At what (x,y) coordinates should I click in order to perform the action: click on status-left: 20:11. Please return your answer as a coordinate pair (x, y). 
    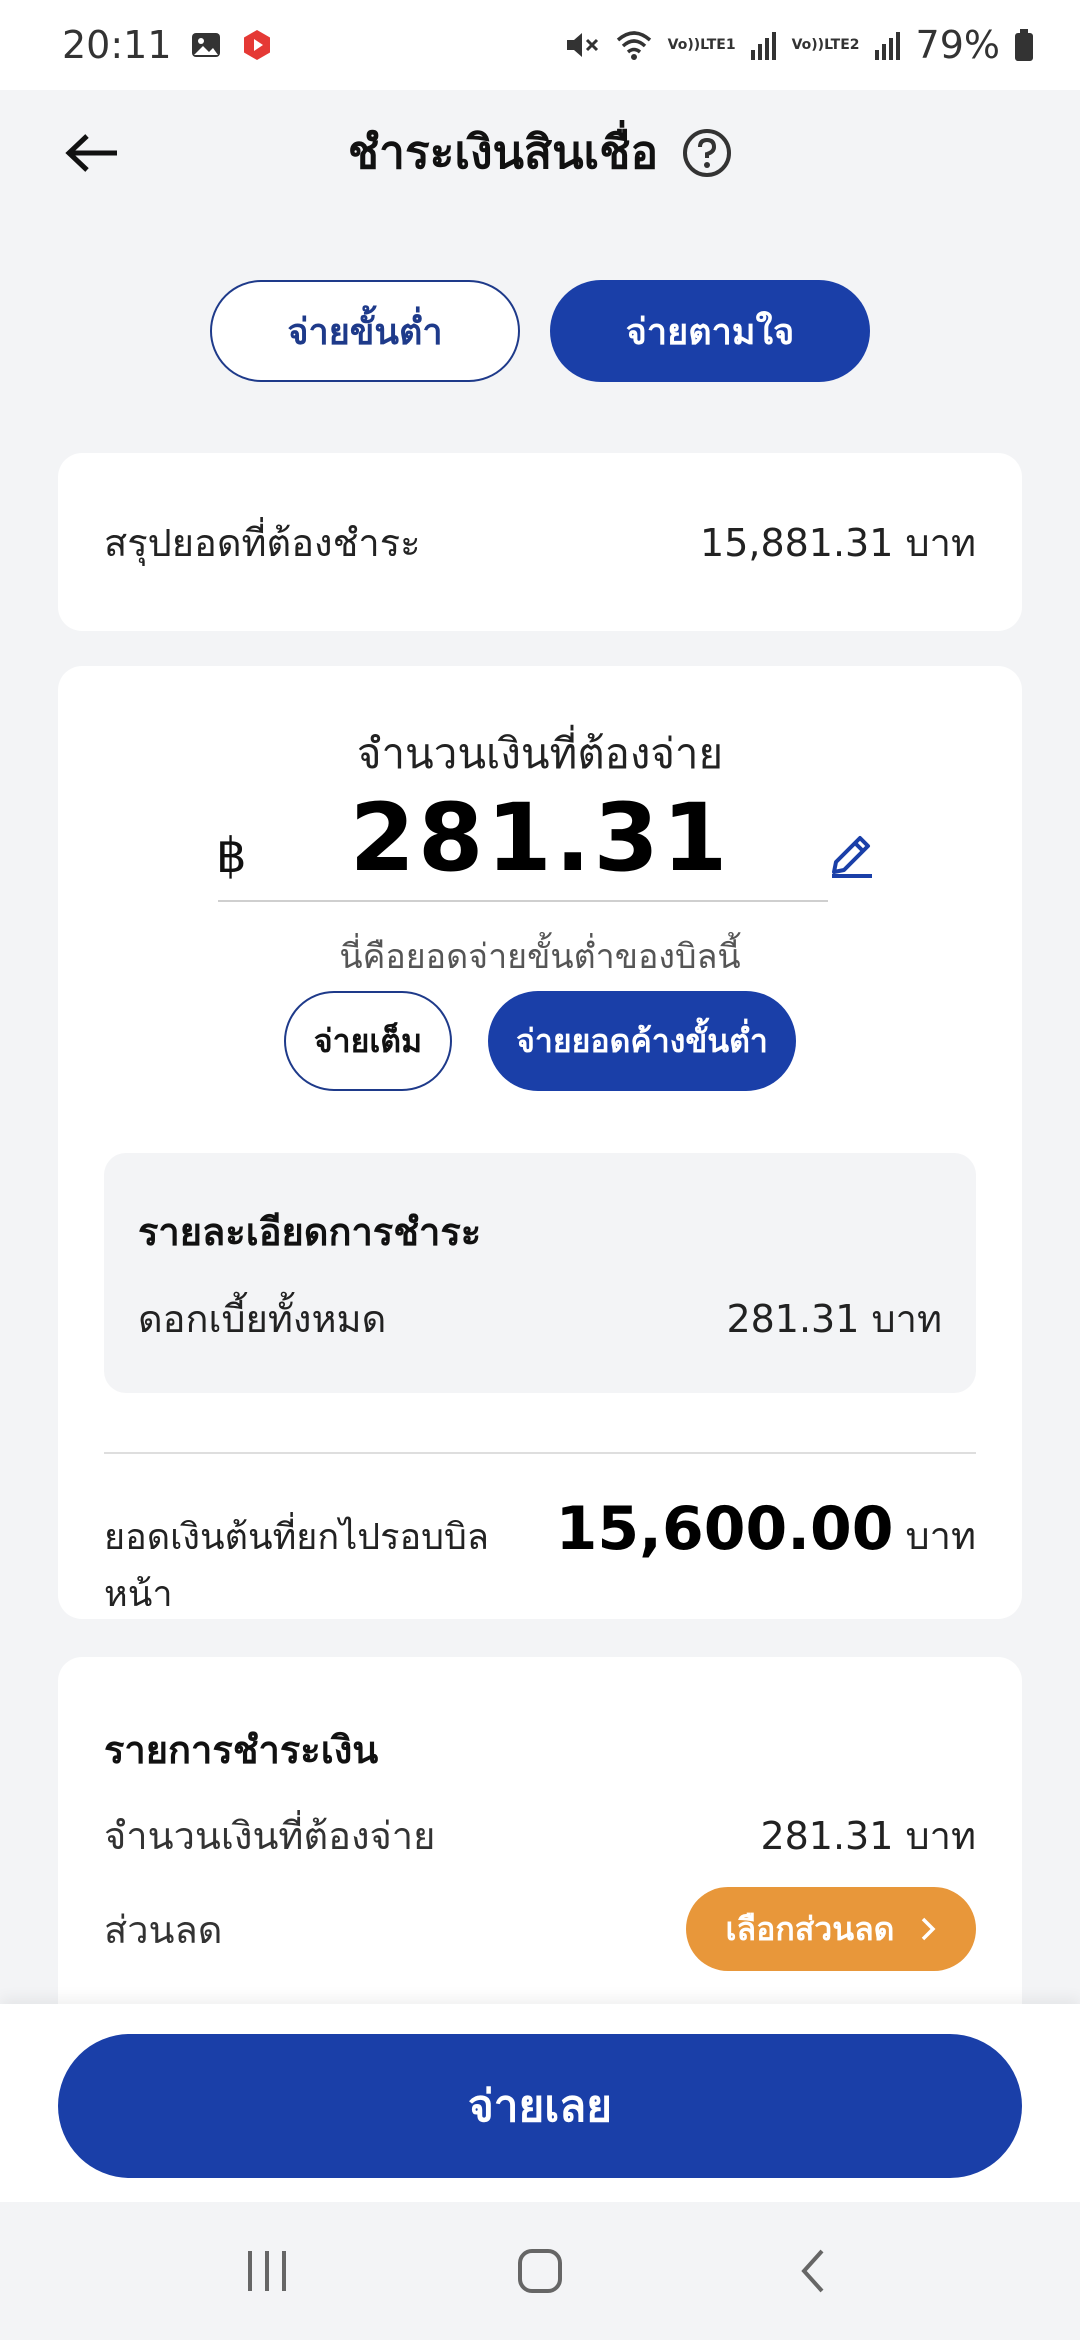
    Looking at the image, I should click on (168, 45).